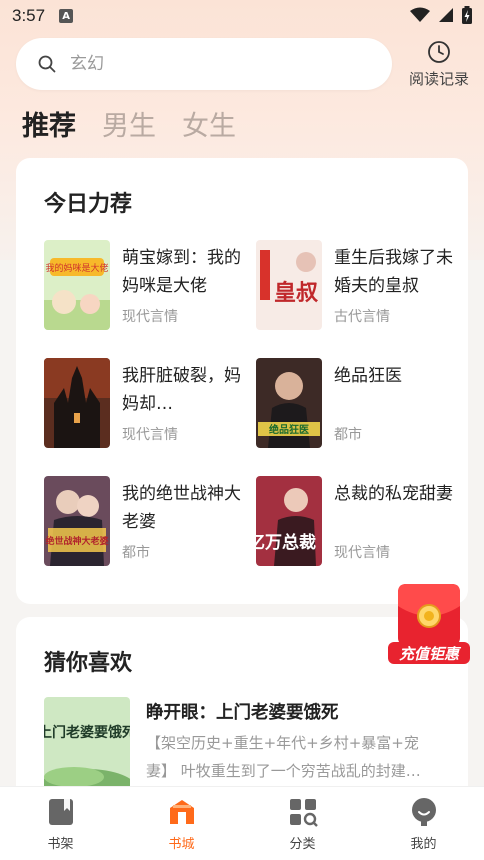 This screenshot has width=484, height=860. What do you see at coordinates (289, 429) in the screenshot?
I see `cover-title-text: 绝品狂医` at bounding box center [289, 429].